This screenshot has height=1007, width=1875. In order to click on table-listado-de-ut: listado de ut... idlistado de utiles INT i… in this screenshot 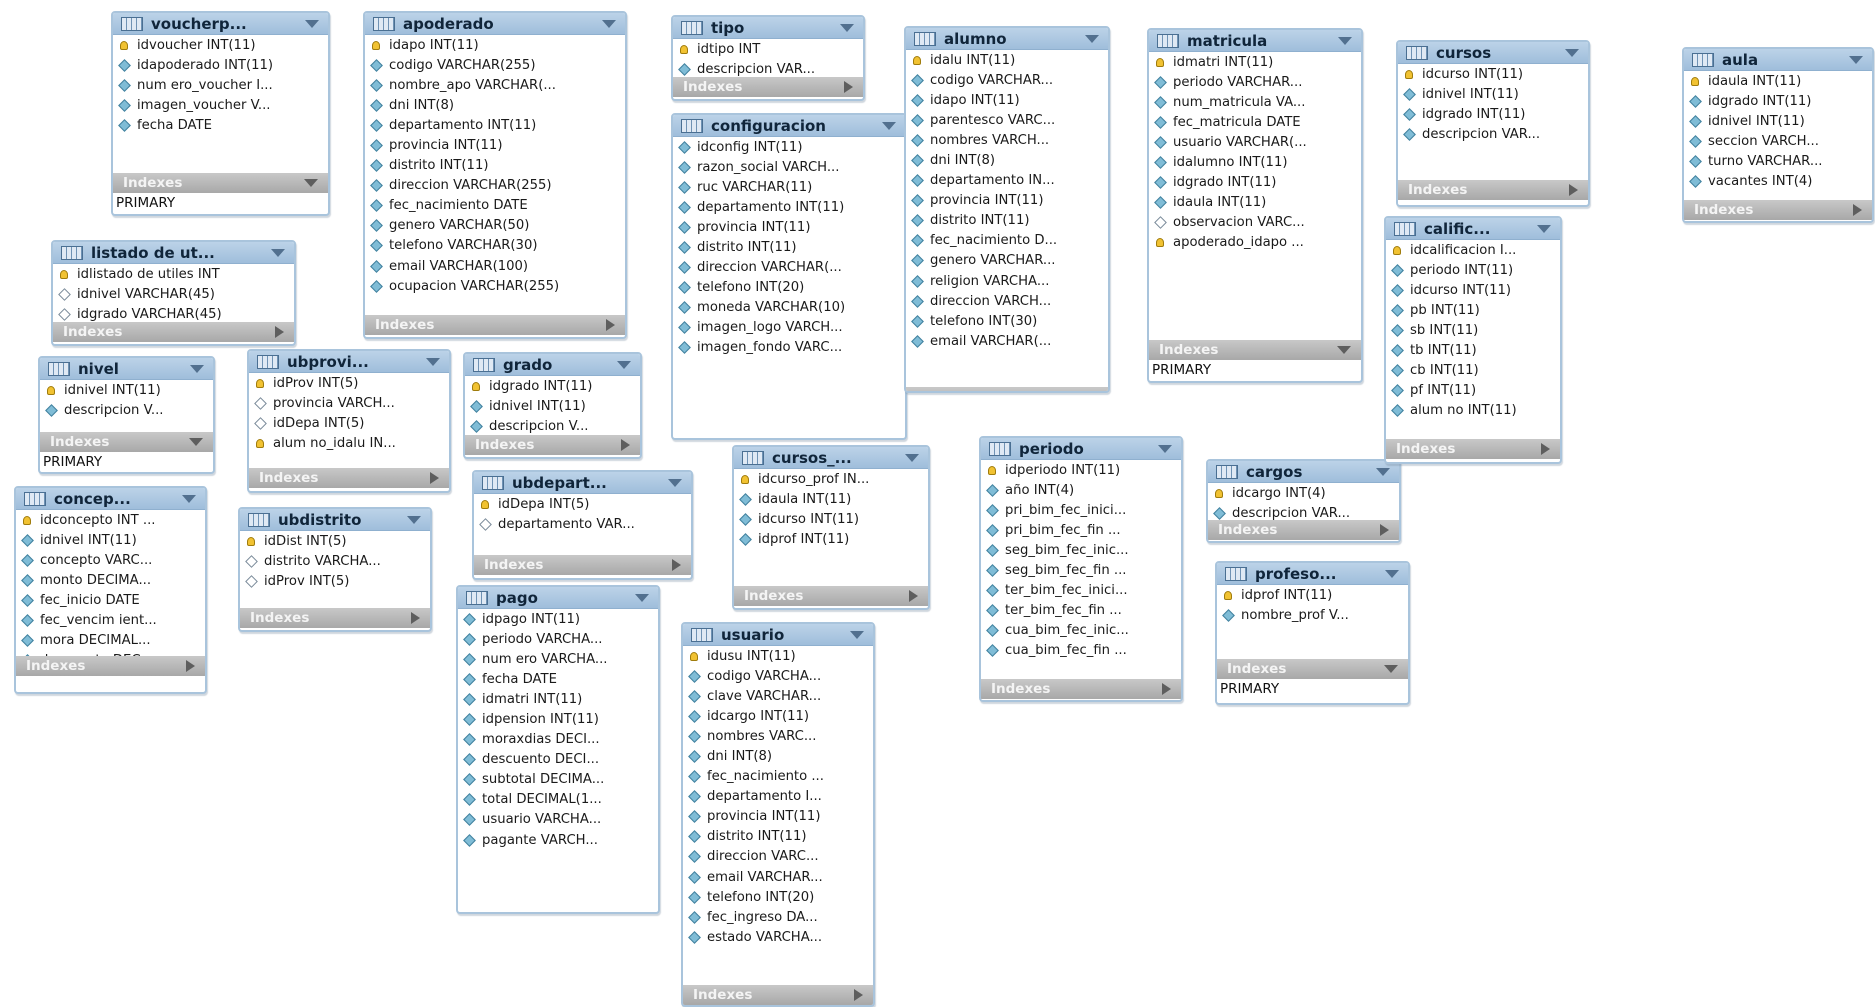, I will do `click(173, 293)`.